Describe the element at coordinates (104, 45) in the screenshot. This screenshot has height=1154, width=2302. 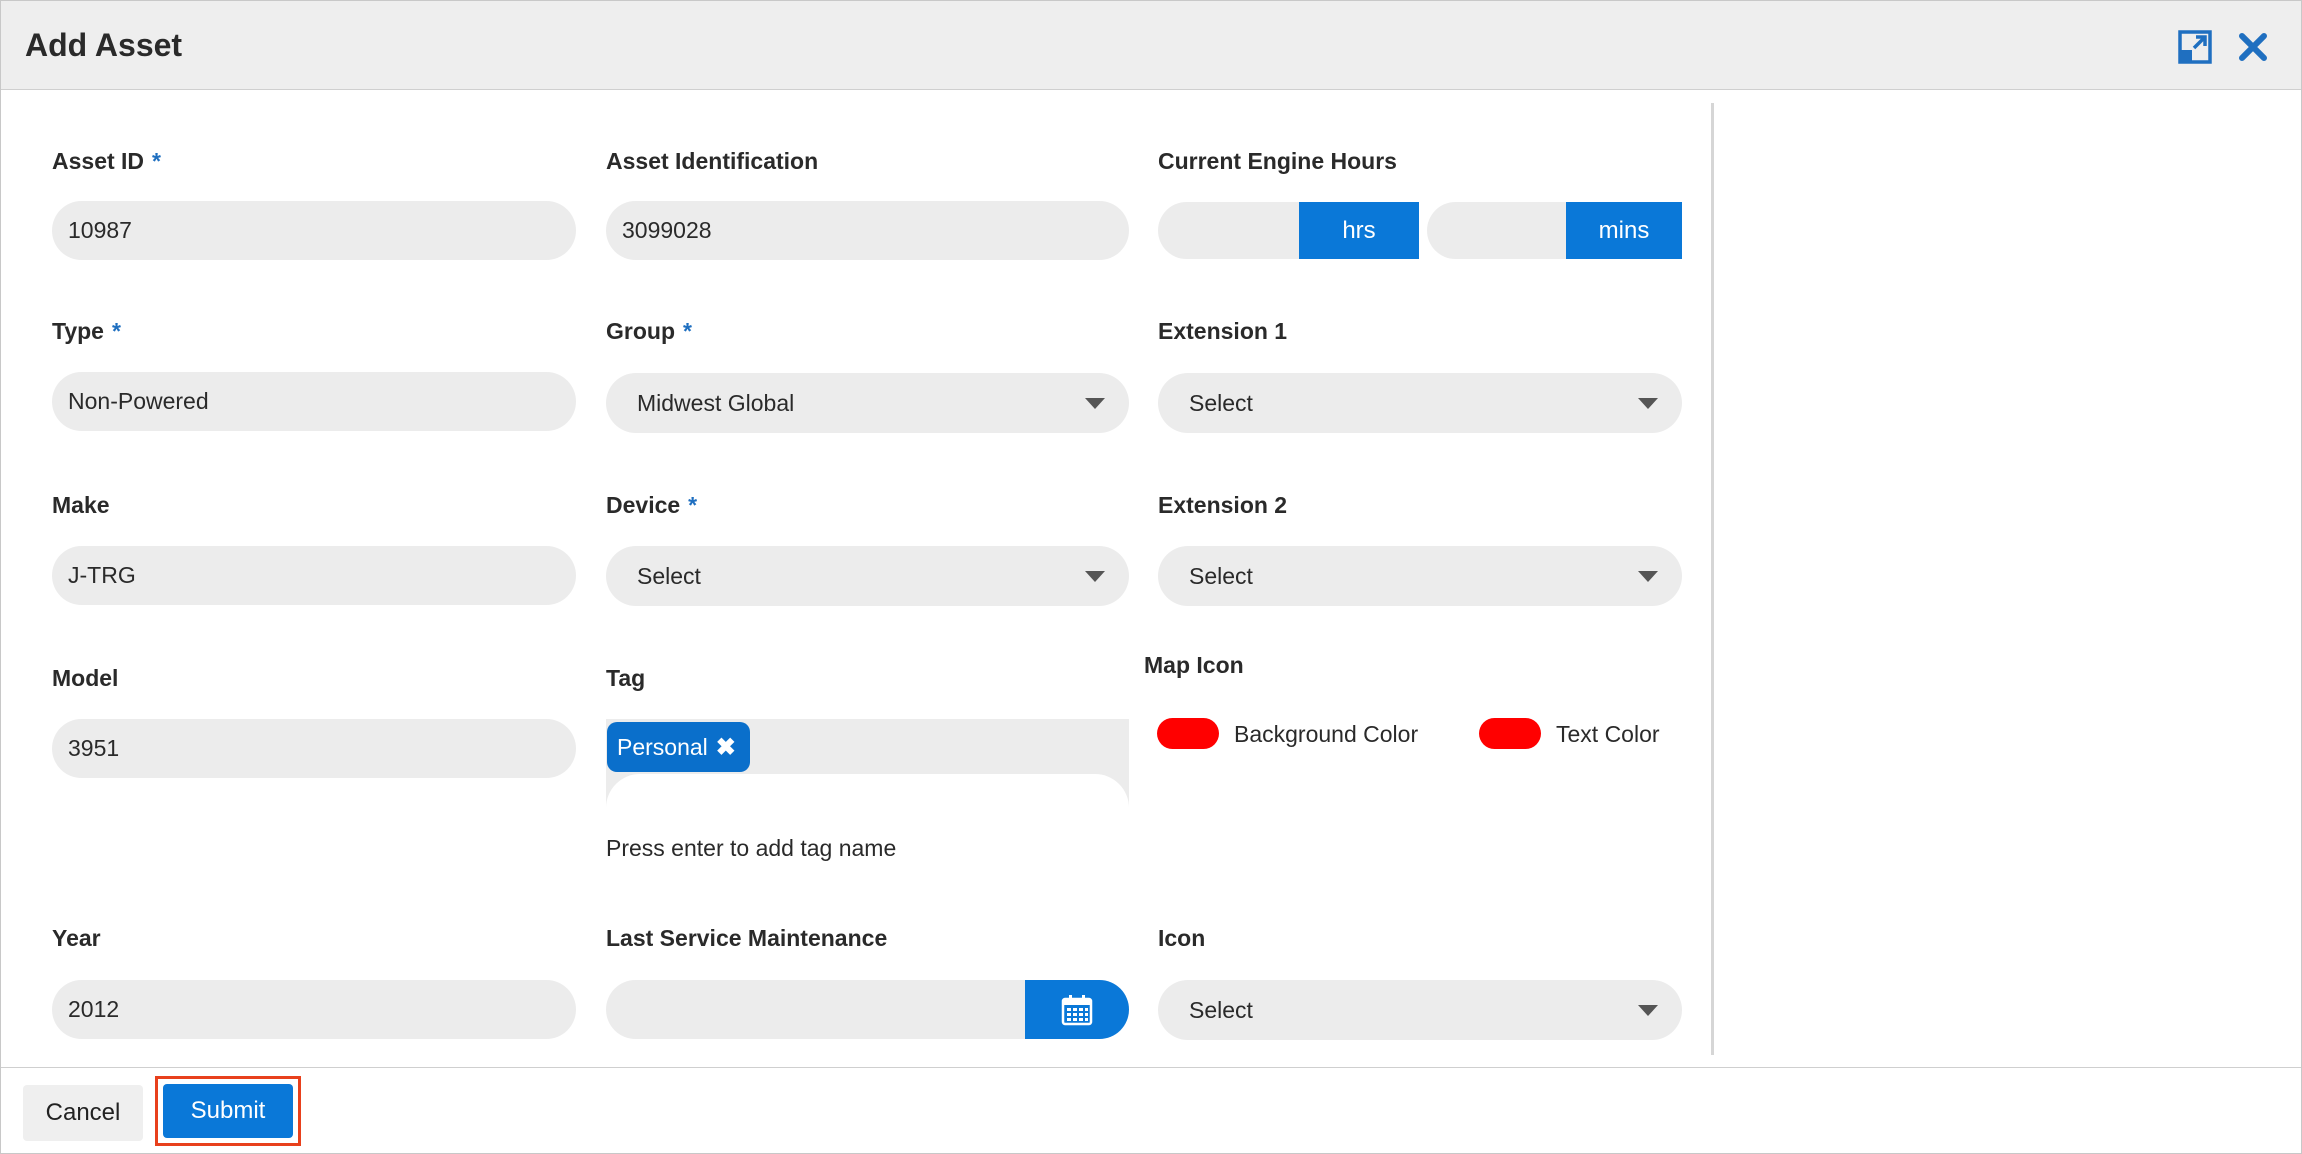
I see `dialog-title: Add Asset` at that location.